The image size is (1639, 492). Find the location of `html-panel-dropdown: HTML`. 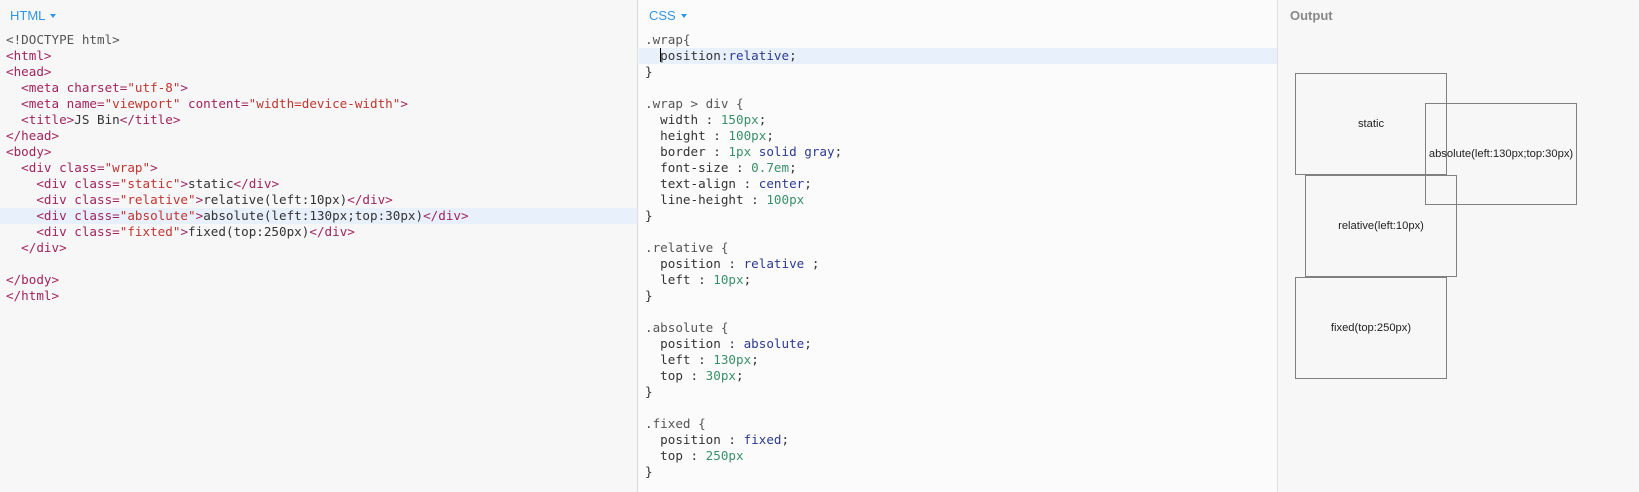

html-panel-dropdown: HTML is located at coordinates (33, 15).